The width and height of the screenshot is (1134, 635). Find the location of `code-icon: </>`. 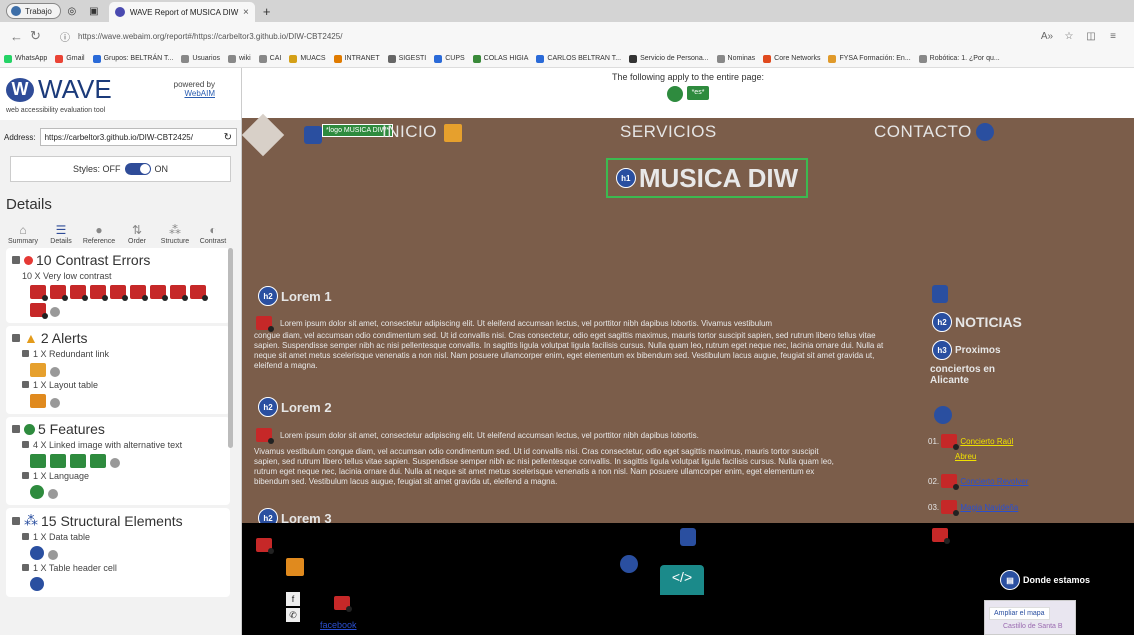

code-icon: </> is located at coordinates (682, 580).